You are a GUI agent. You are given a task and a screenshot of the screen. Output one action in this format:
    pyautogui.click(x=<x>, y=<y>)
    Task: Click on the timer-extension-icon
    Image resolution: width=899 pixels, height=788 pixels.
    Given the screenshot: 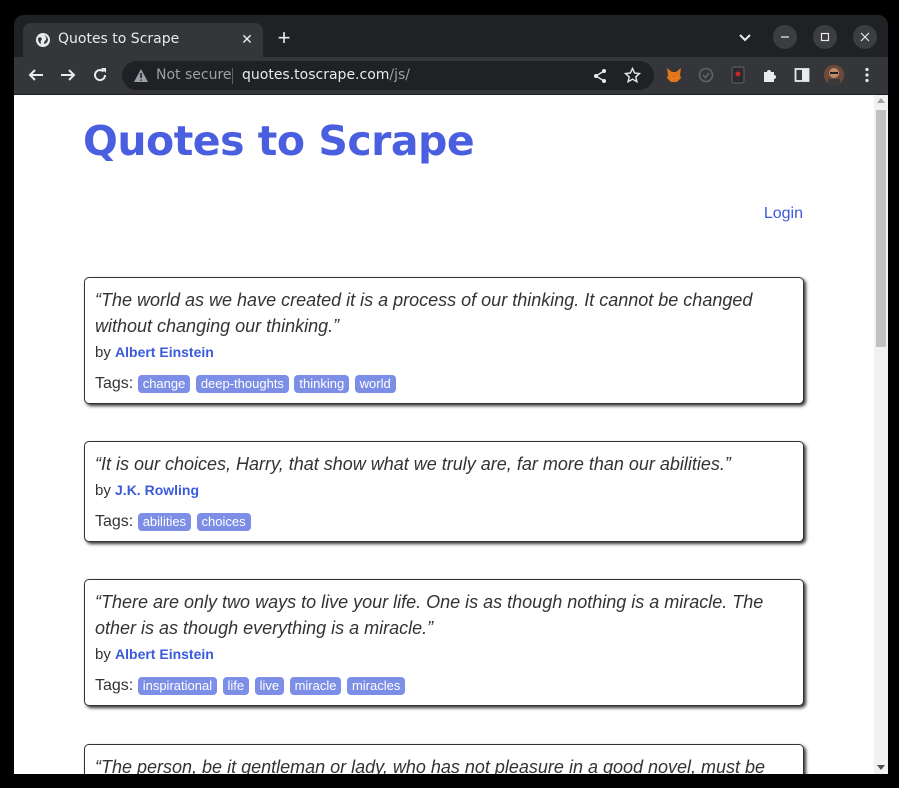 What is the action you would take?
    pyautogui.click(x=706, y=75)
    